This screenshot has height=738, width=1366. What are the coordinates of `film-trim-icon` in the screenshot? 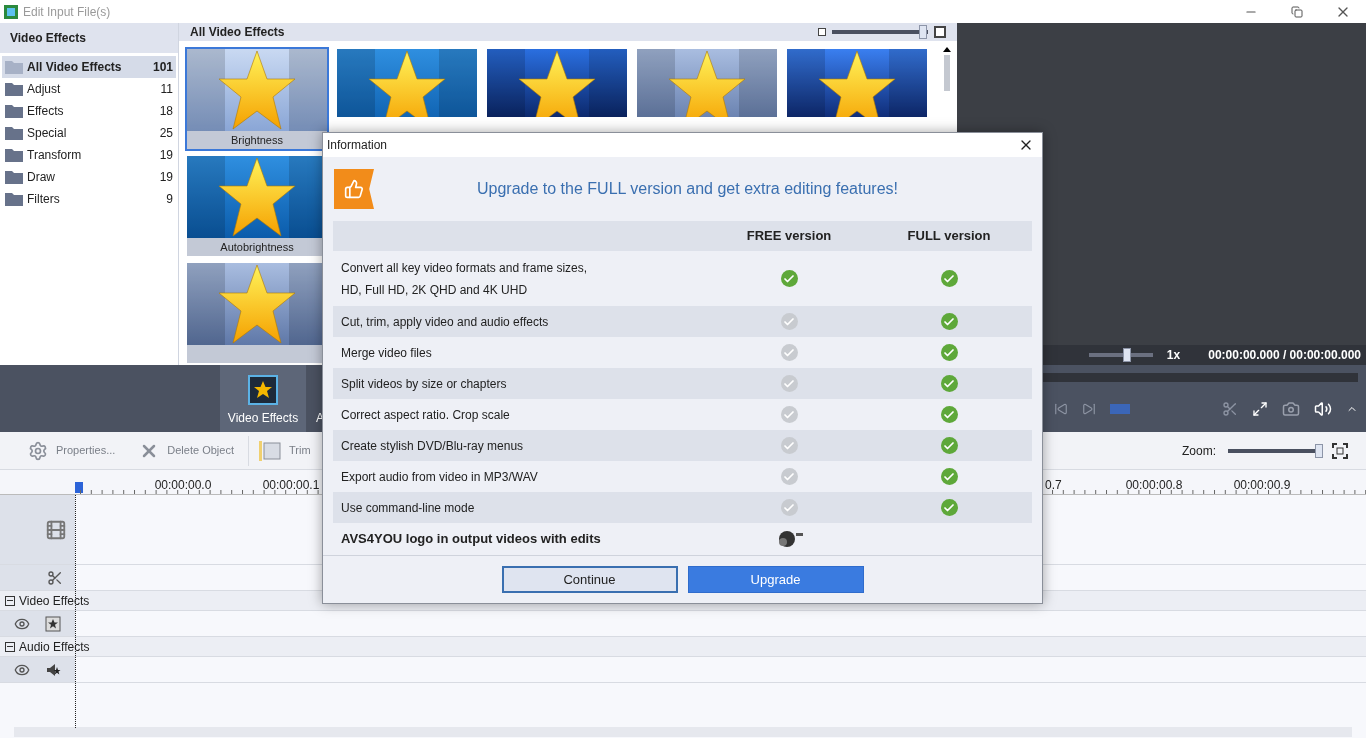 It's located at (269, 450).